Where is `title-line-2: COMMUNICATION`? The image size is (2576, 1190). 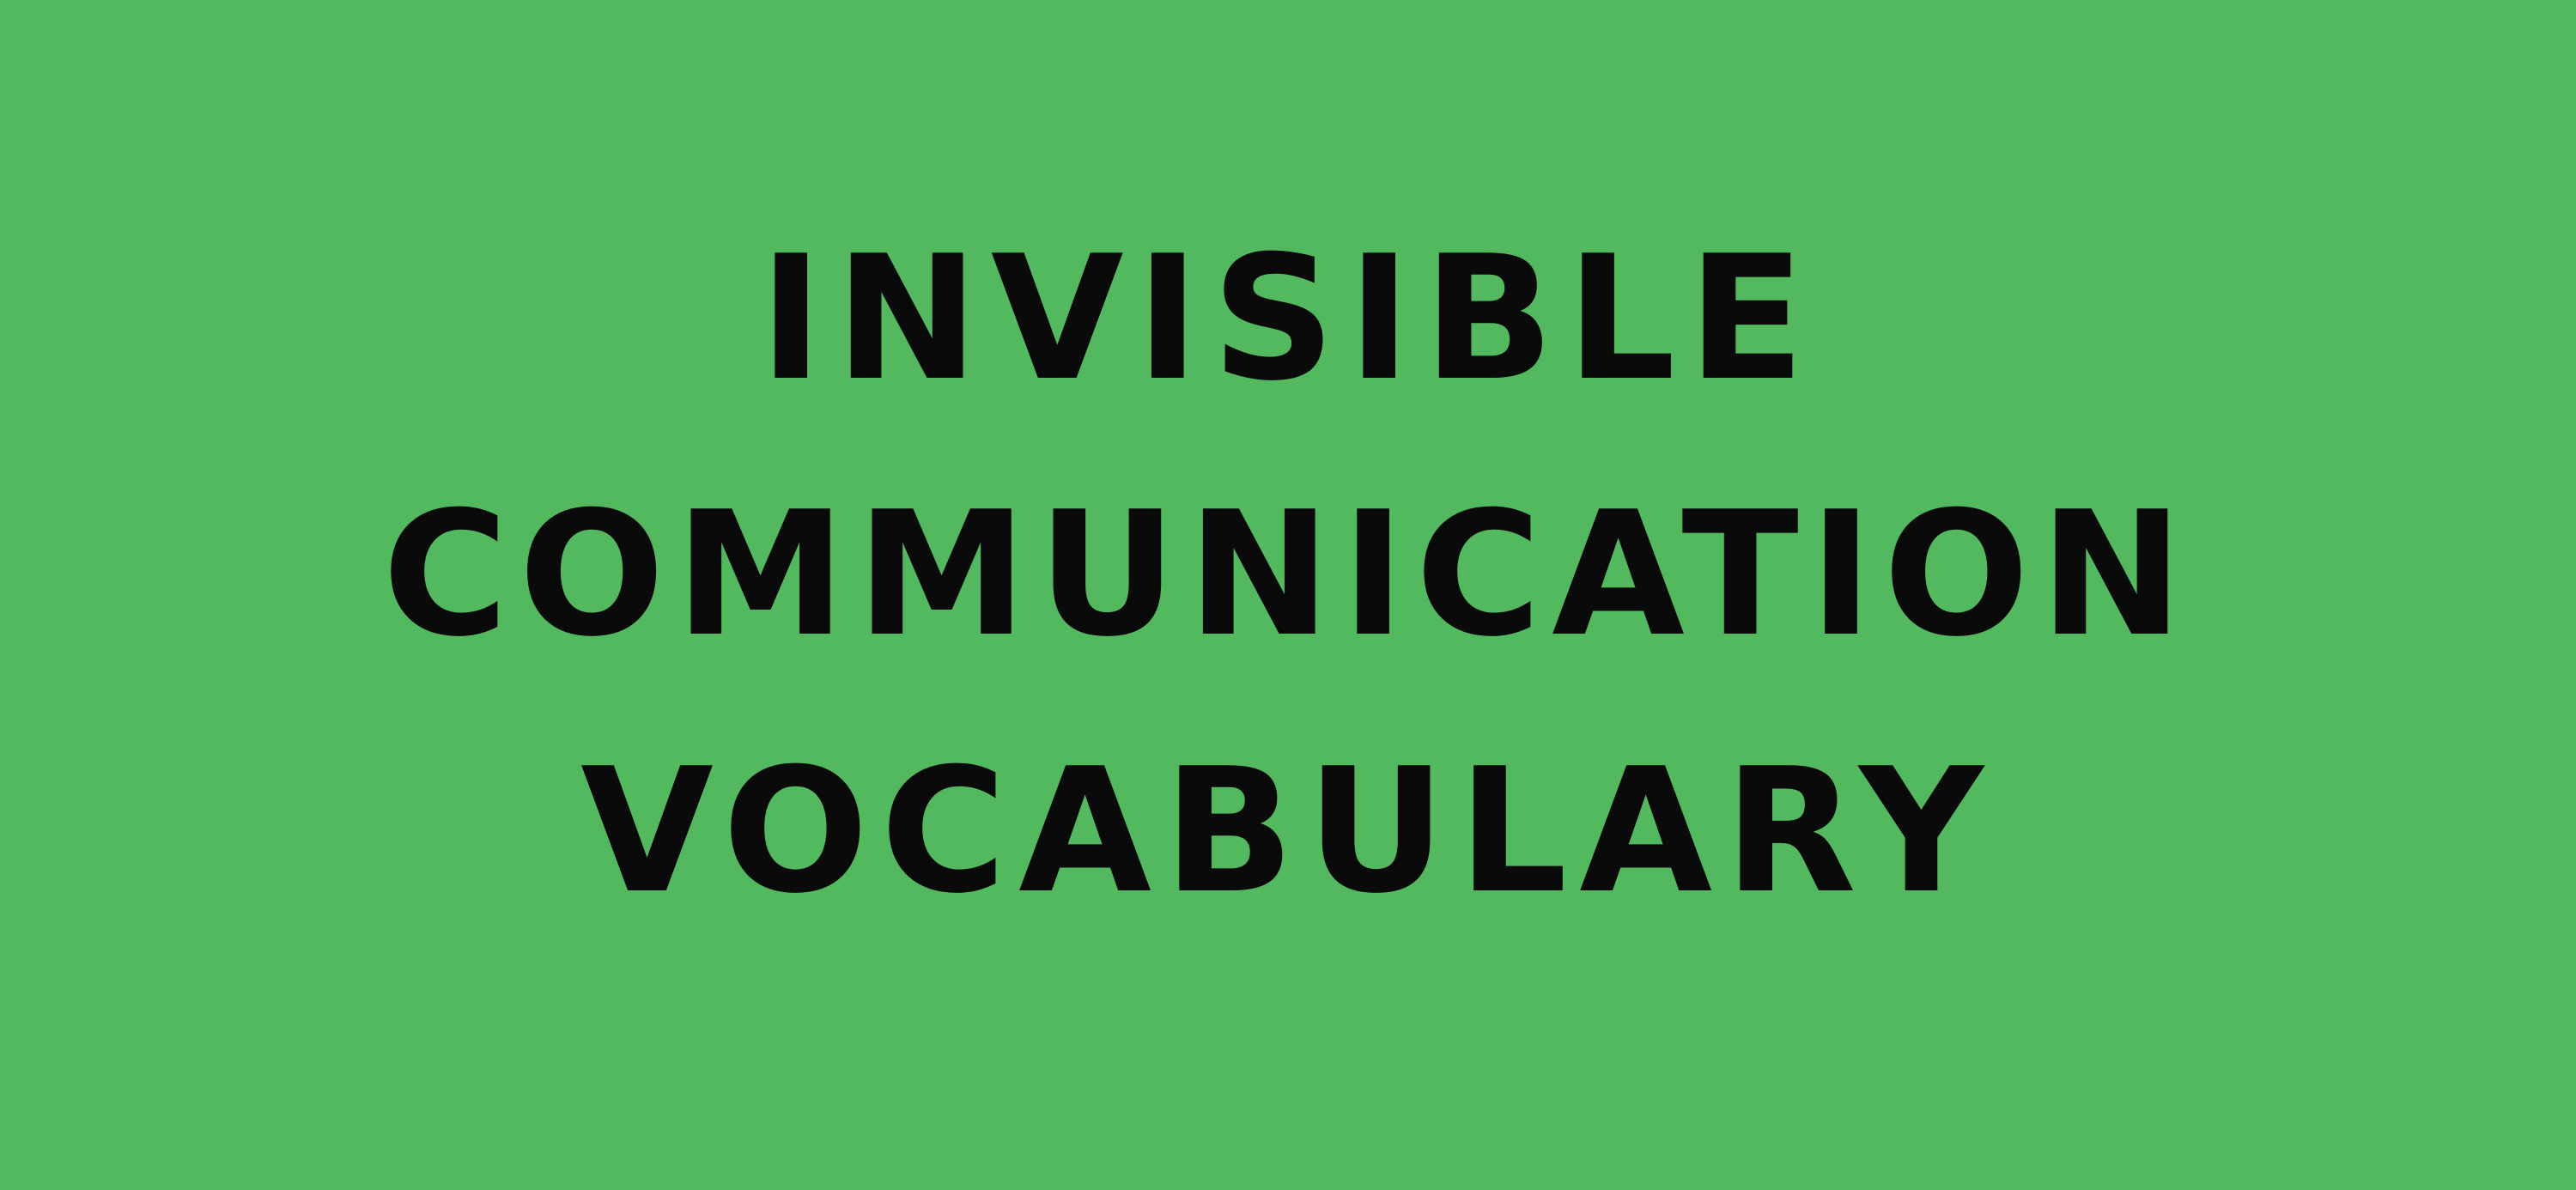 title-line-2: COMMUNICATION is located at coordinates (1288, 575).